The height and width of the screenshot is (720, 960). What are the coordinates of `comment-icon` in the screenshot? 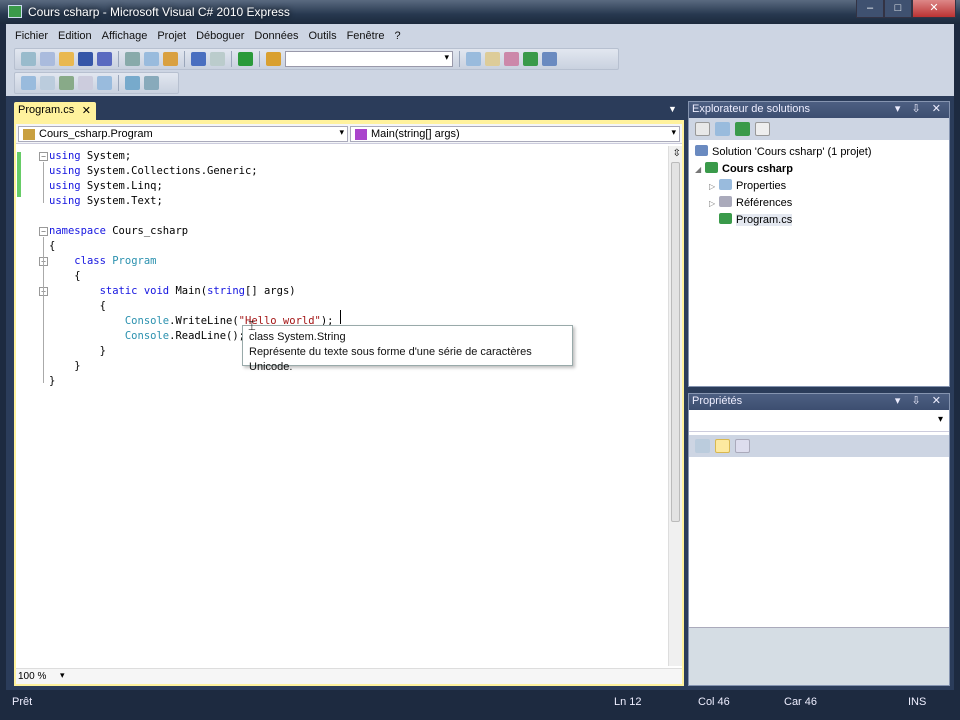 It's located at (132, 83).